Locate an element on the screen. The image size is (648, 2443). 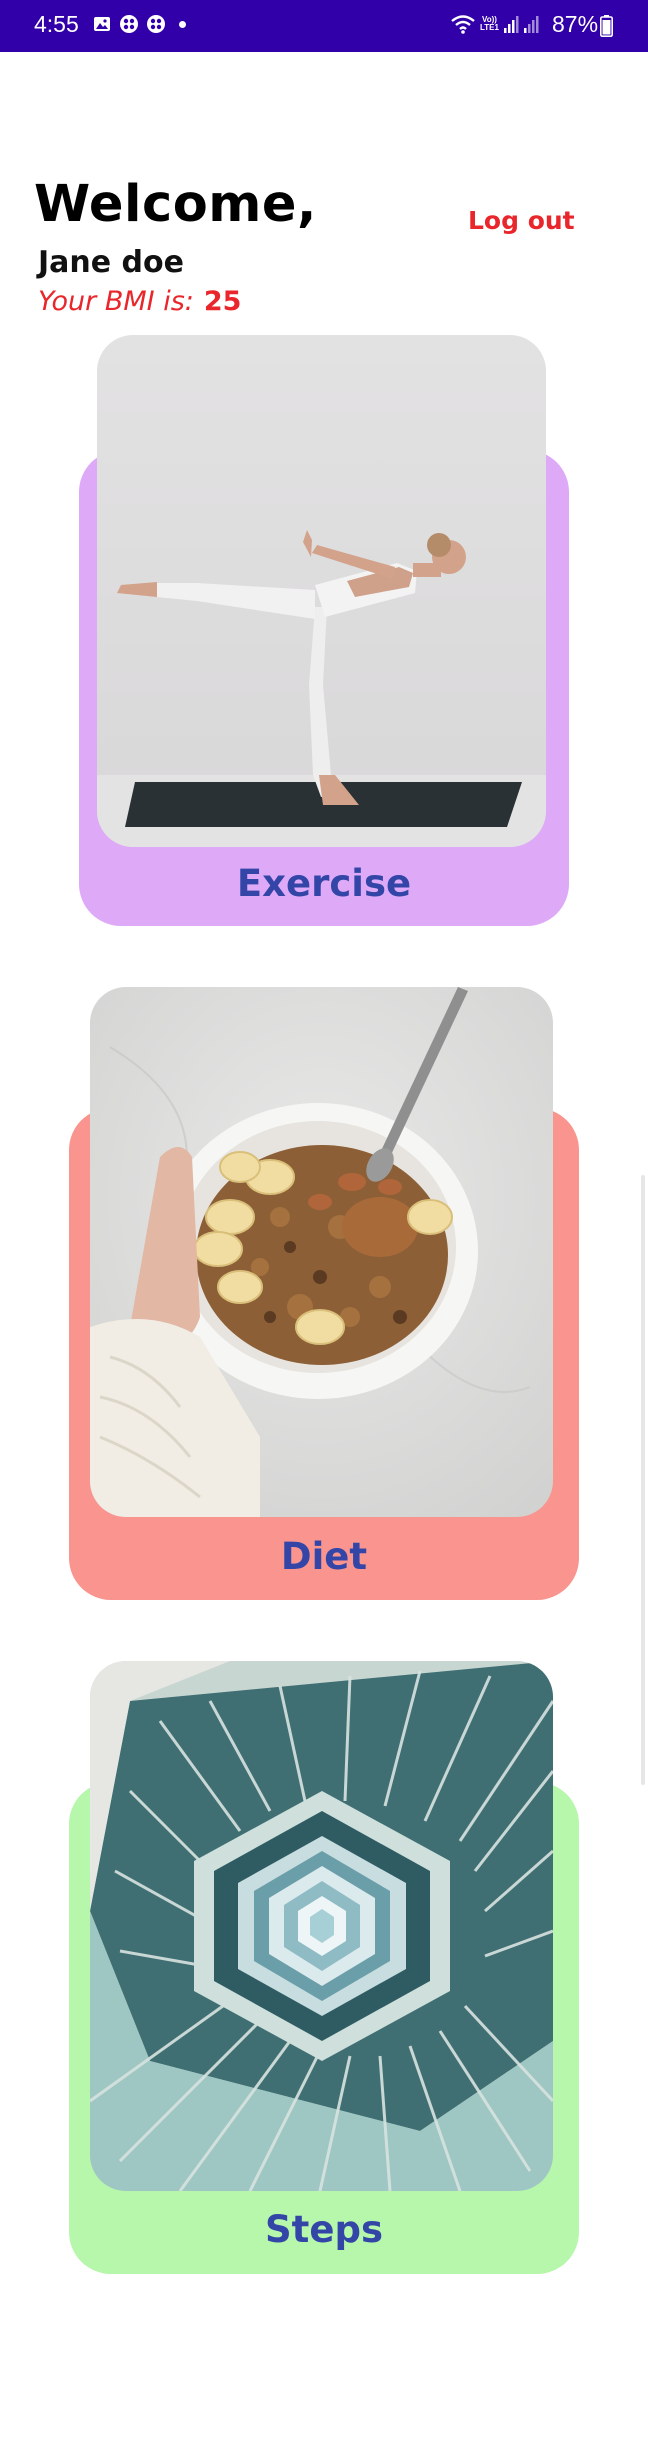
yoga-pose-image is located at coordinates (321, 591).